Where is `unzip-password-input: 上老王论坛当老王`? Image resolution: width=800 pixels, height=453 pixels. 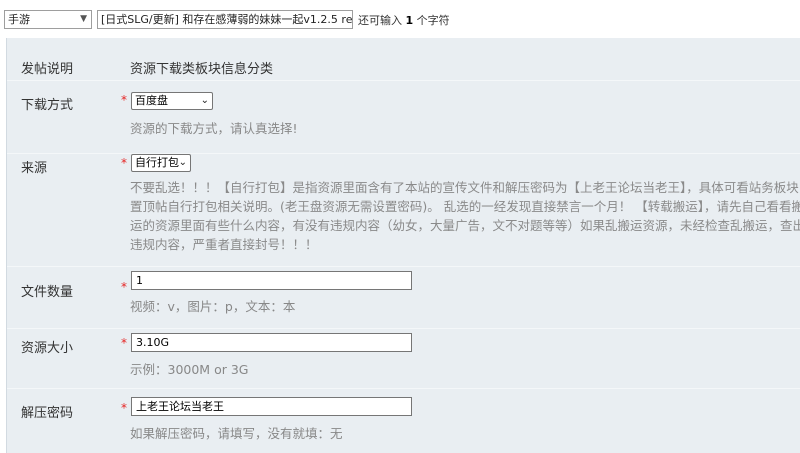 unzip-password-input: 上老王论坛当老王 is located at coordinates (271, 406).